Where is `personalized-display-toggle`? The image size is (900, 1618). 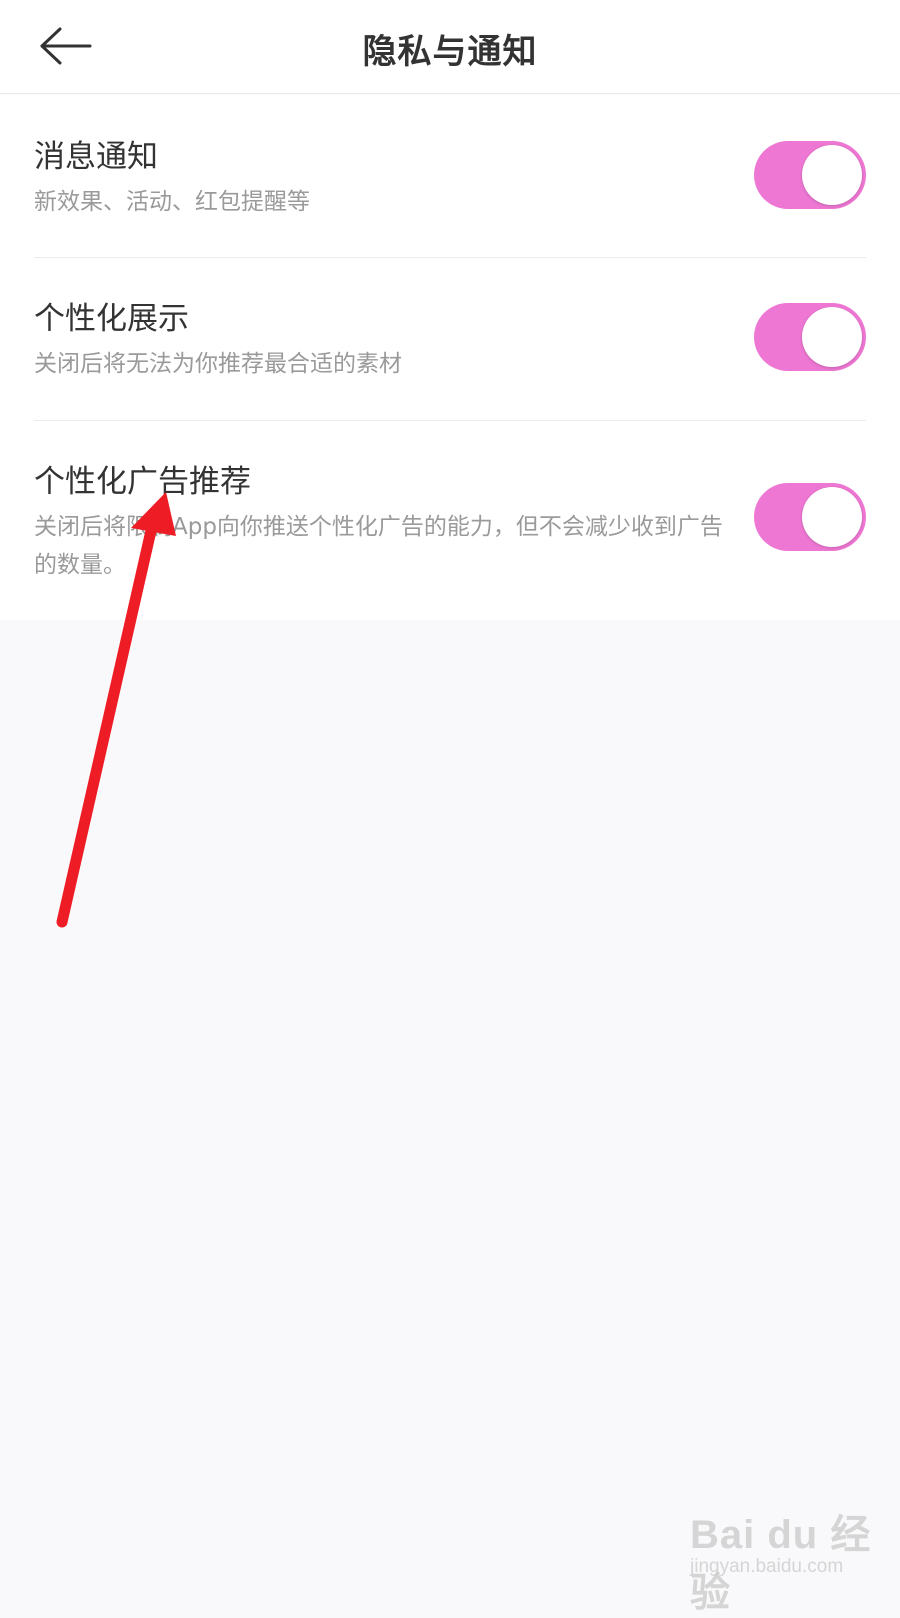
personalized-display-toggle is located at coordinates (810, 337).